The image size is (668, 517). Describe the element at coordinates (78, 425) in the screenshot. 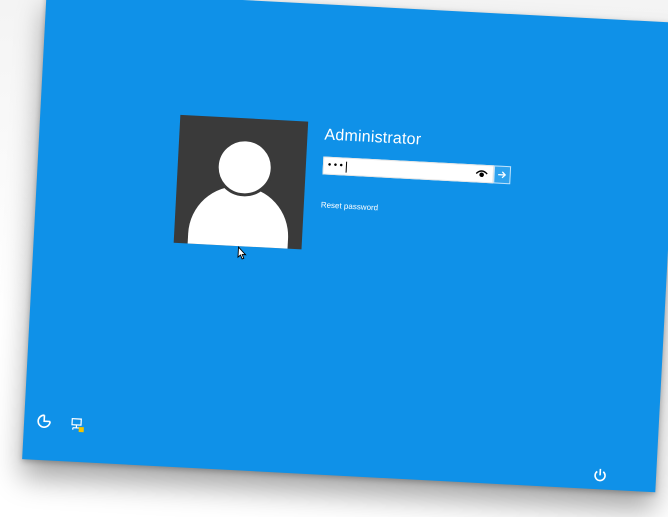

I see `network-icon` at that location.